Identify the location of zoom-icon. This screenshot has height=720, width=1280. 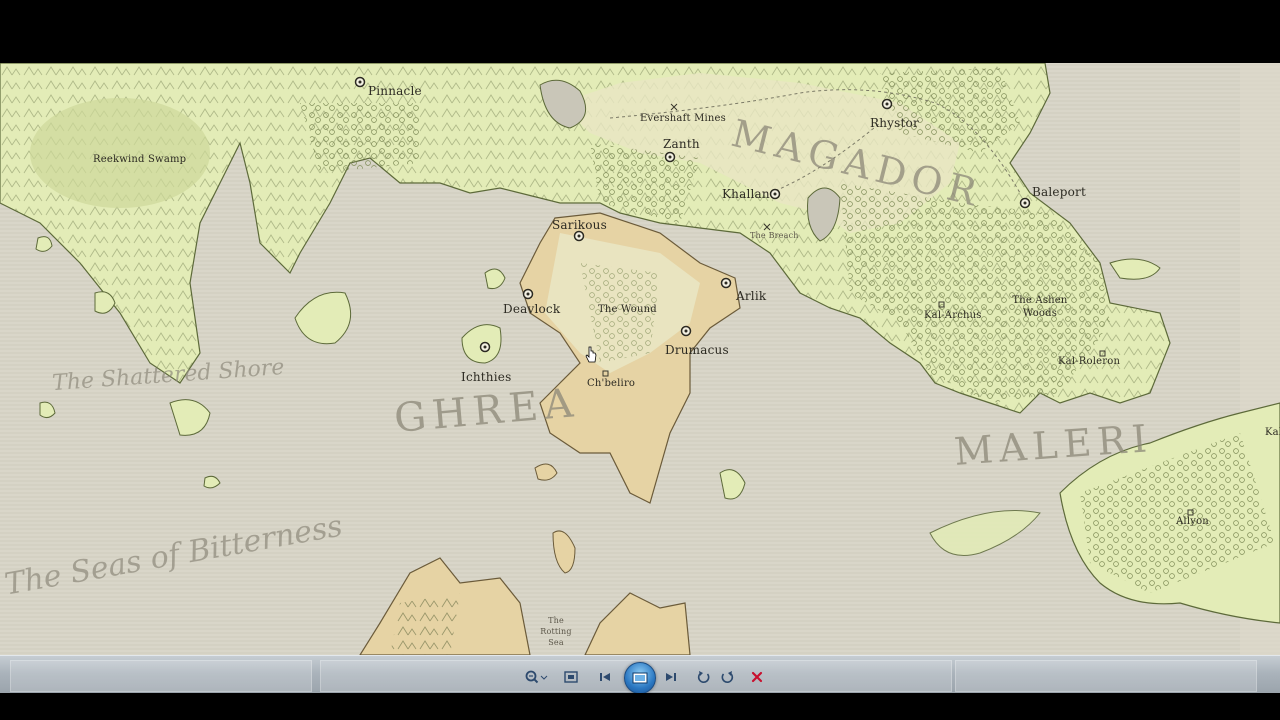
(536, 677).